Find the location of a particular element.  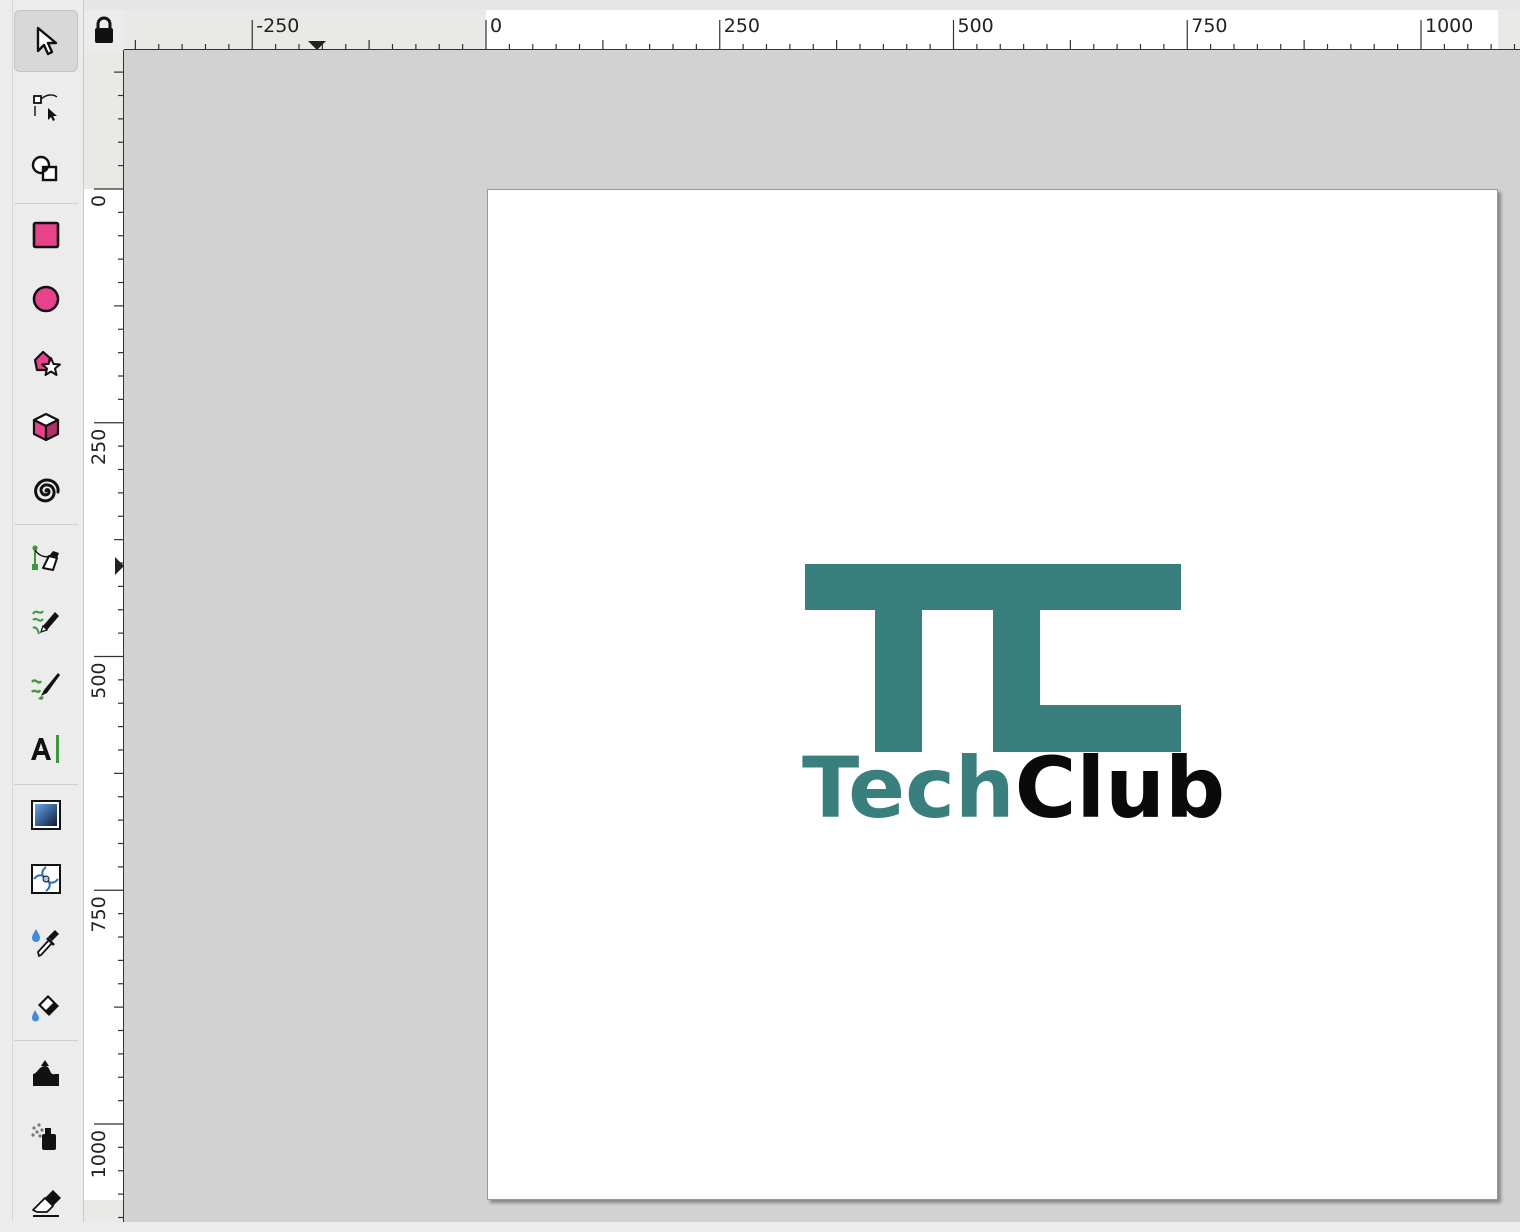

logo-tc-mark is located at coordinates (993, 658).